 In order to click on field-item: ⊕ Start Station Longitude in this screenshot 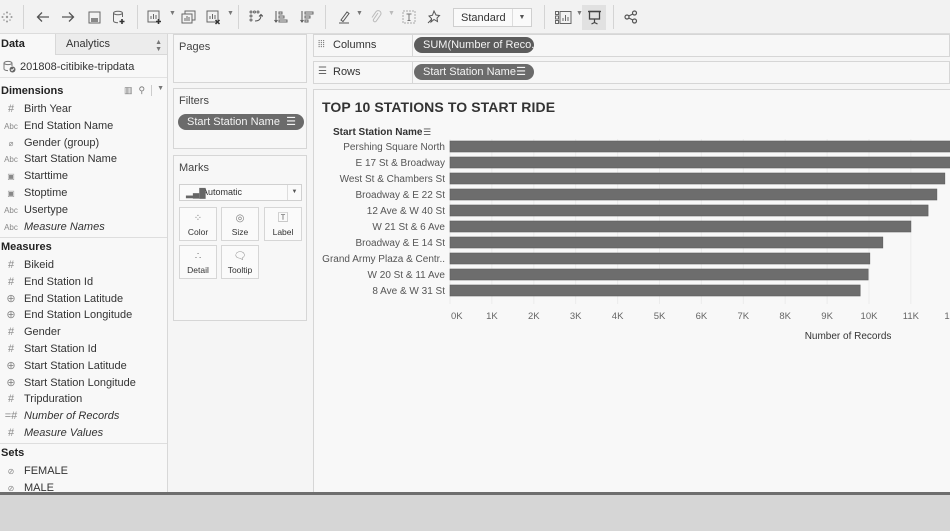, I will do `click(83, 384)`.